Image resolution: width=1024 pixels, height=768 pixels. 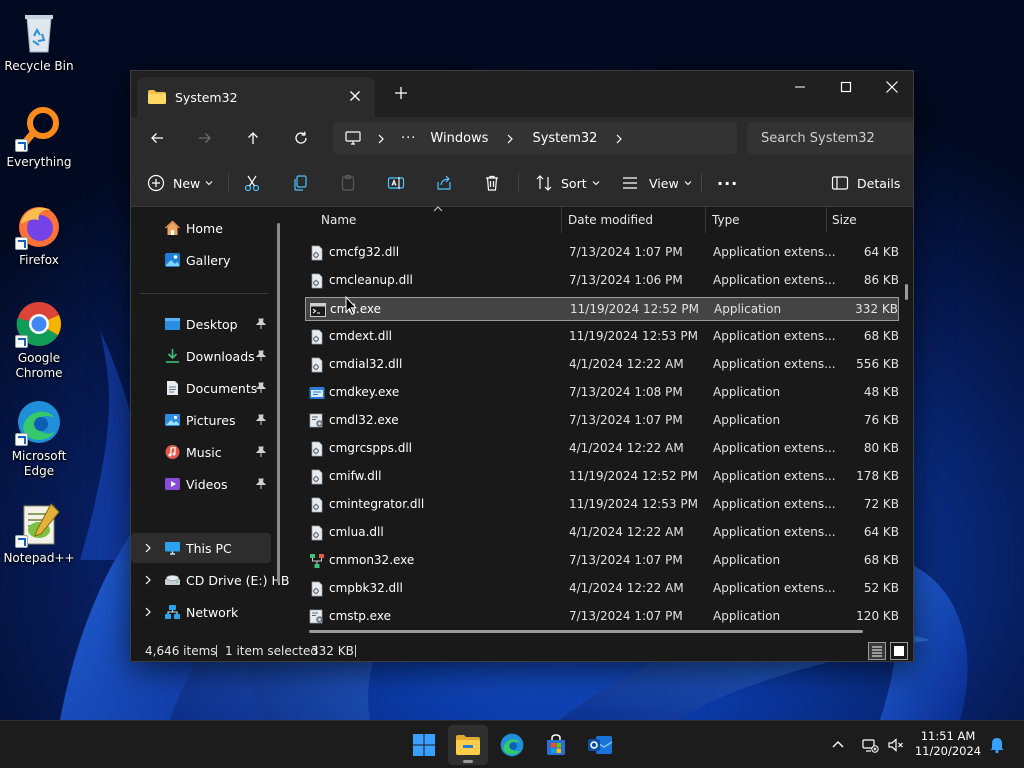 What do you see at coordinates (256, 97) in the screenshot?
I see `tab-system32: System32` at bounding box center [256, 97].